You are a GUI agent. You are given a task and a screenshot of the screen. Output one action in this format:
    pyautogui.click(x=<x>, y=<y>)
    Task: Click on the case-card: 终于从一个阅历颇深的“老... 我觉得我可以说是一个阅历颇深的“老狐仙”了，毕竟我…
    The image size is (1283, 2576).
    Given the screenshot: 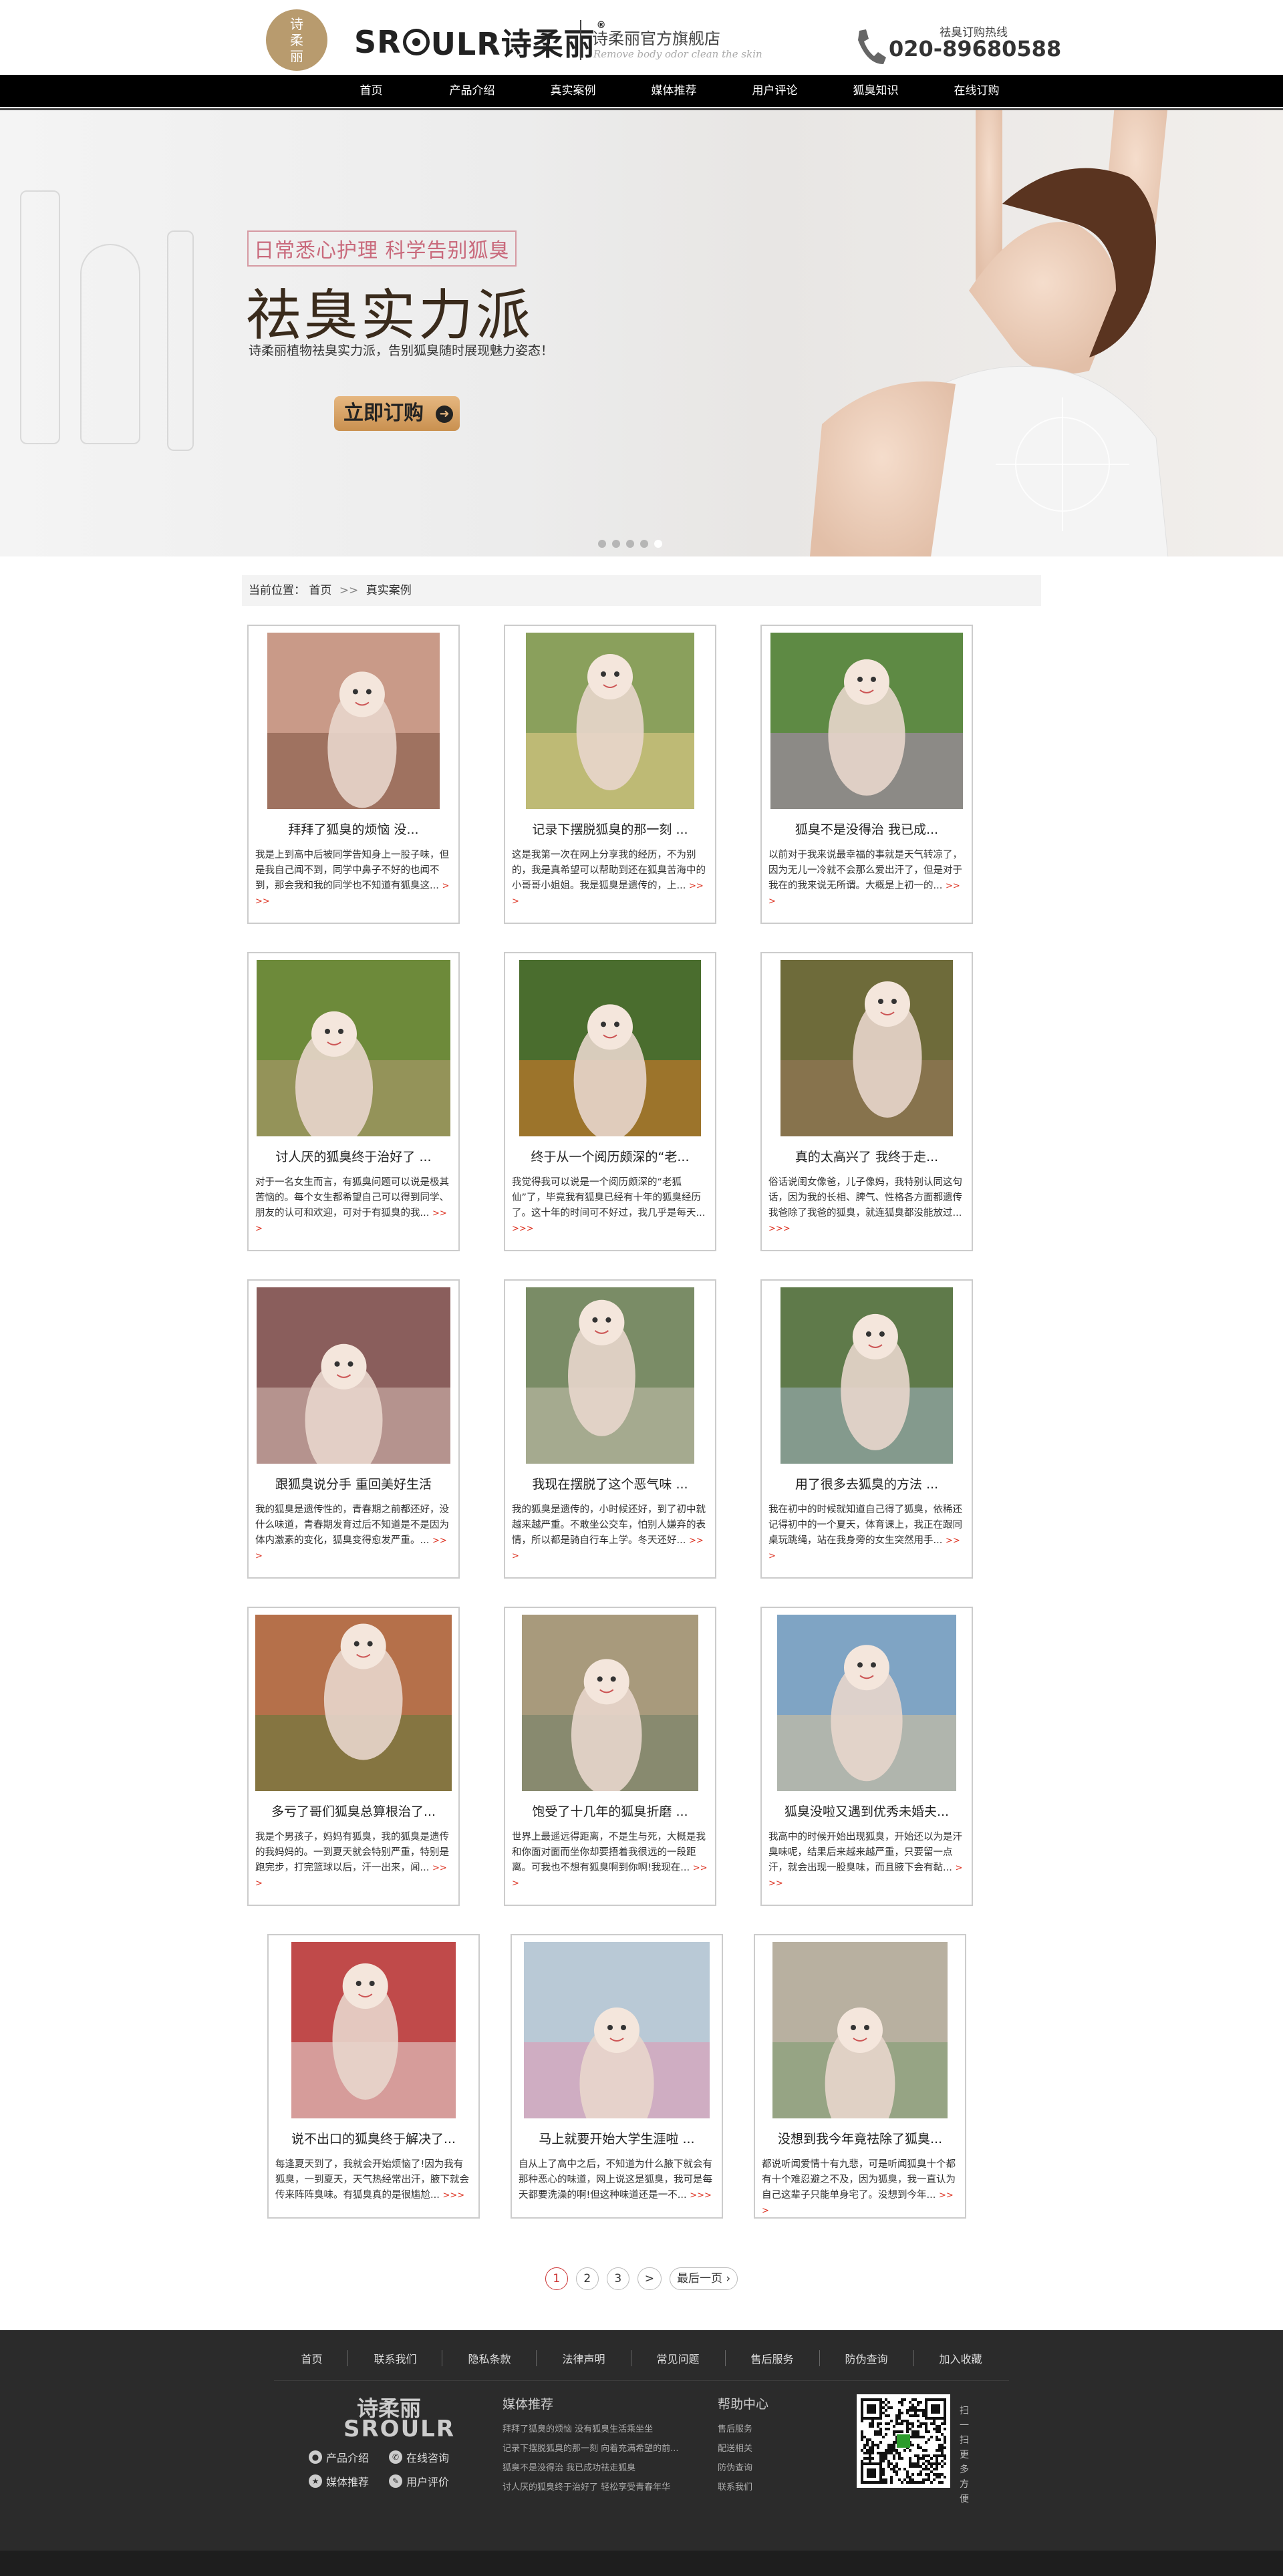 What is the action you would take?
    pyautogui.click(x=610, y=1101)
    